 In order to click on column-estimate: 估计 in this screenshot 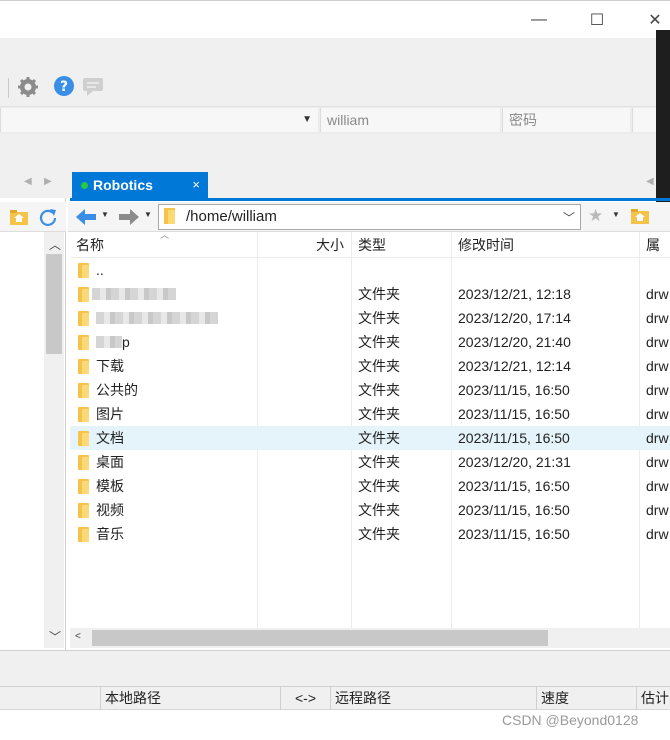, I will do `click(653, 698)`.